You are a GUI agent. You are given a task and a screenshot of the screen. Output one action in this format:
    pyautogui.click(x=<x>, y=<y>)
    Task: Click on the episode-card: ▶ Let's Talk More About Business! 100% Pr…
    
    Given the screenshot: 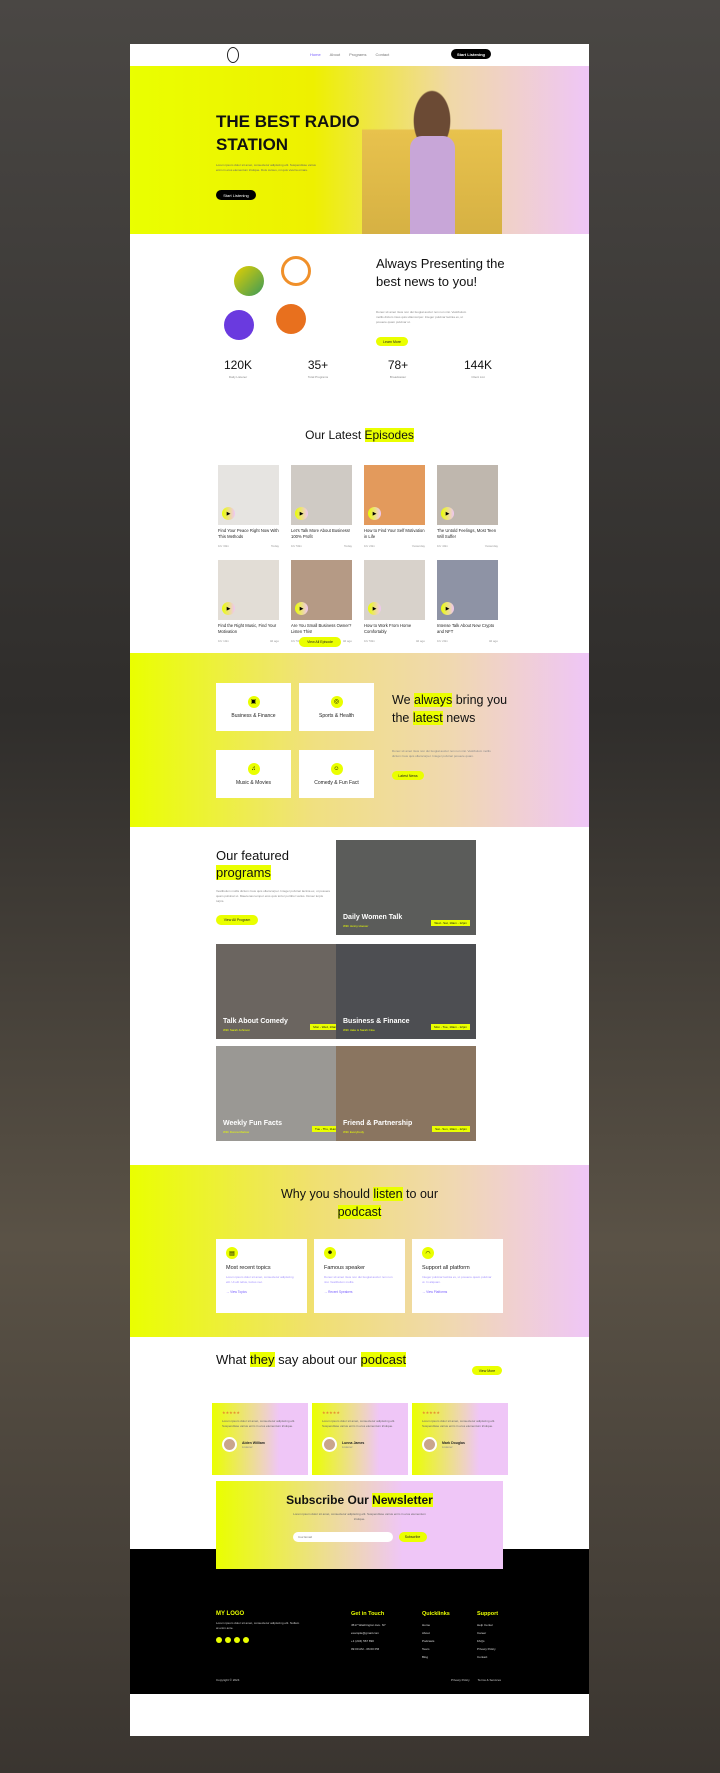 What is the action you would take?
    pyautogui.click(x=321, y=506)
    